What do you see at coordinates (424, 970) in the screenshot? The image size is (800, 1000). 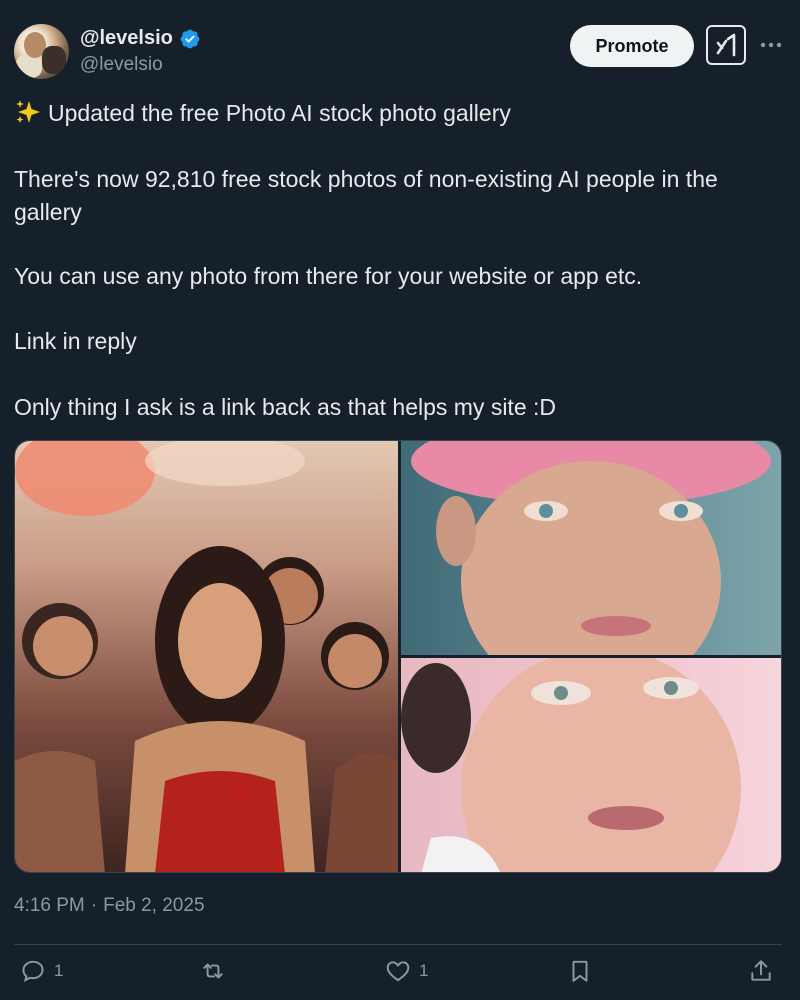 I see `like-count: 1` at bounding box center [424, 970].